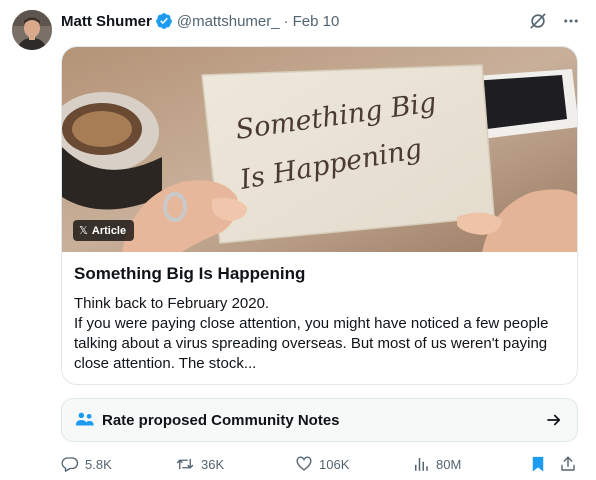  Describe the element at coordinates (334, 464) in the screenshot. I see `like-count: 106K` at that location.